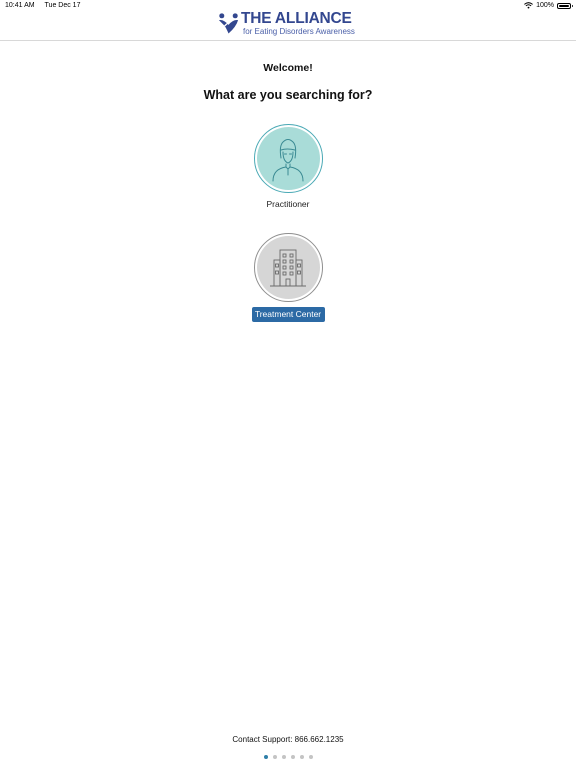 The image size is (576, 768). What do you see at coordinates (565, 5) in the screenshot?
I see `battery-icon` at bounding box center [565, 5].